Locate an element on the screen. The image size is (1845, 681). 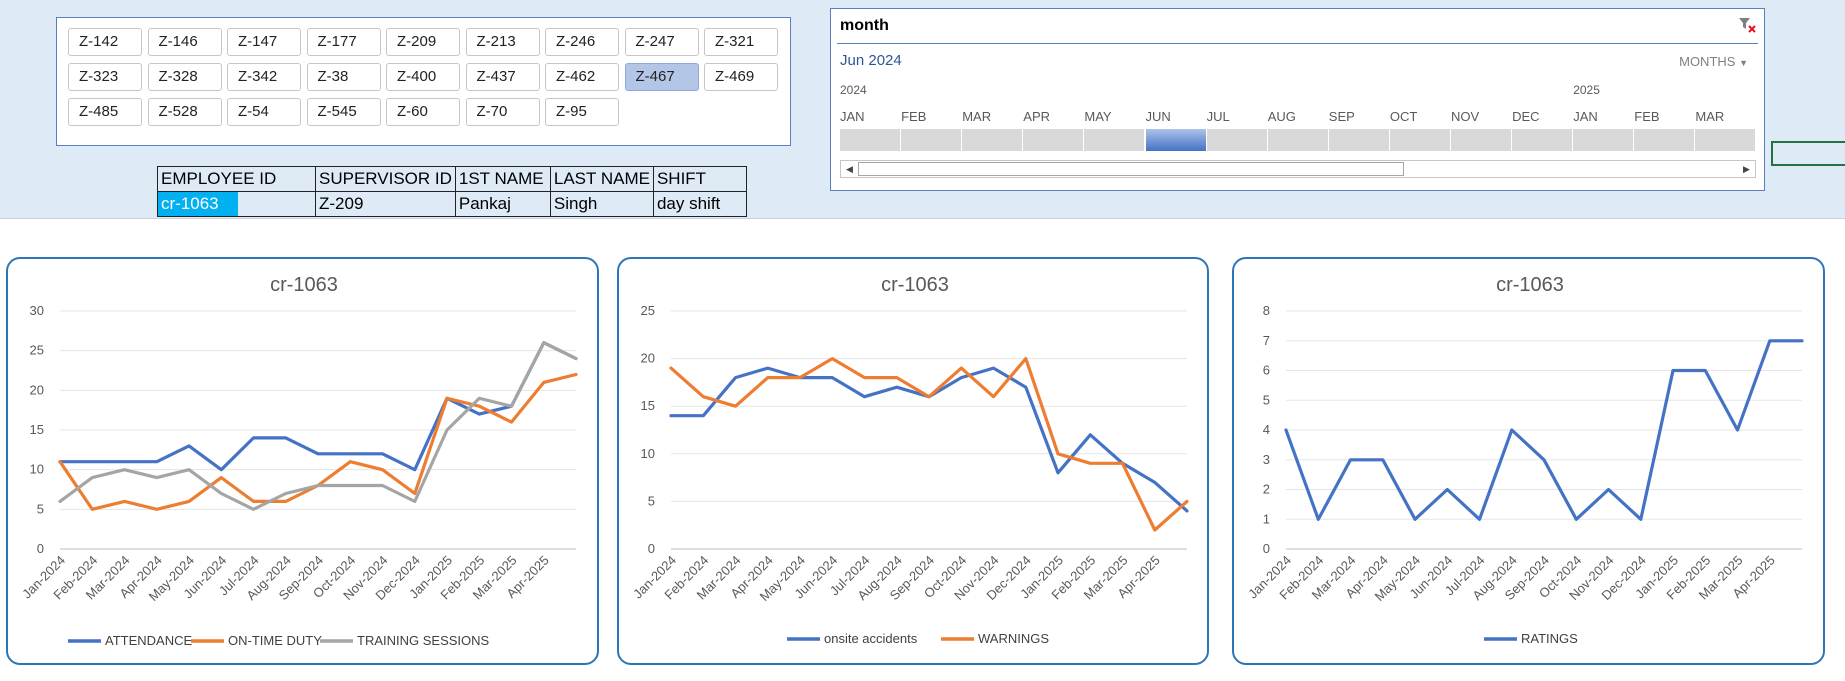
slicer-item-z-247: Z-247 is located at coordinates (661, 42).